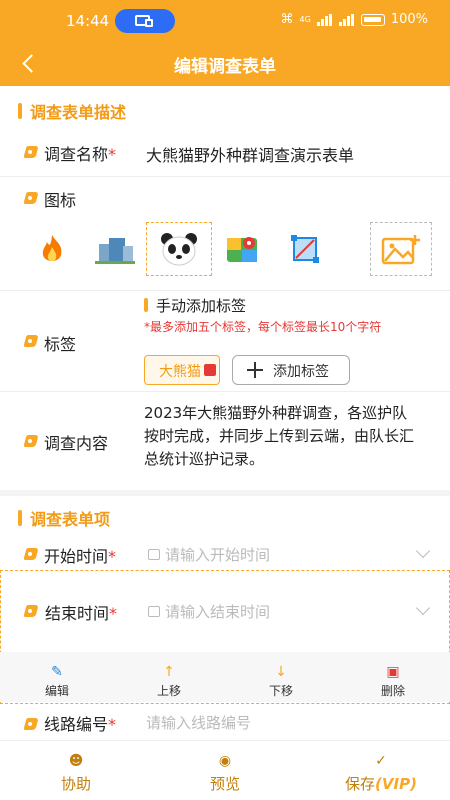 The width and height of the screenshot is (450, 800). Describe the element at coordinates (80, 556) in the screenshot. I see `start-time-label: 开始时间*` at that location.